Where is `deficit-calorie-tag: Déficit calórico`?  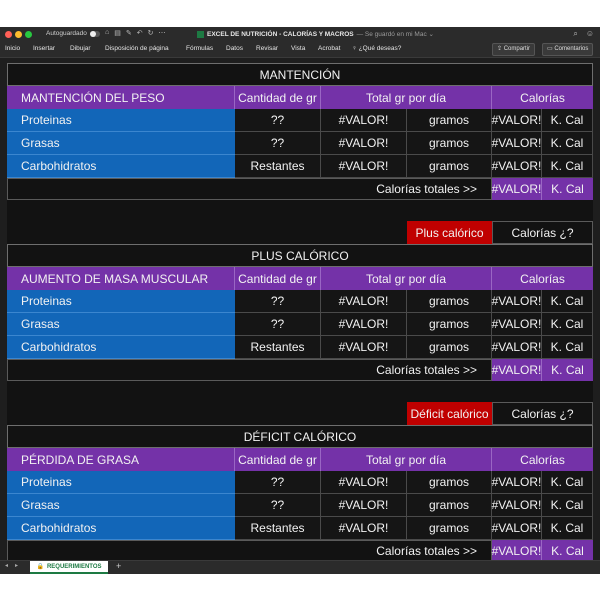 deficit-calorie-tag: Déficit calórico is located at coordinates (449, 413).